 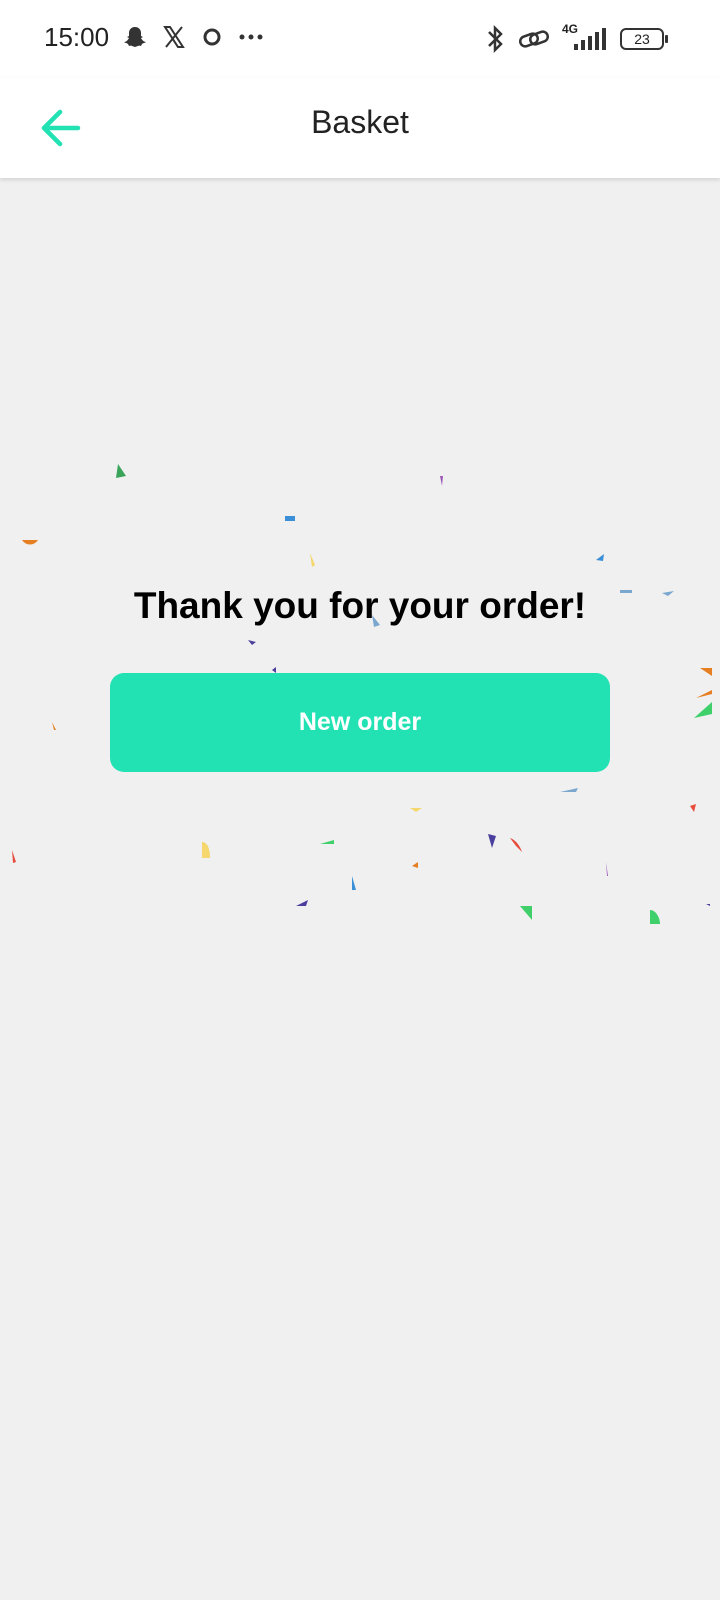 What do you see at coordinates (585, 38) in the screenshot?
I see `signal-icon: 4G` at bounding box center [585, 38].